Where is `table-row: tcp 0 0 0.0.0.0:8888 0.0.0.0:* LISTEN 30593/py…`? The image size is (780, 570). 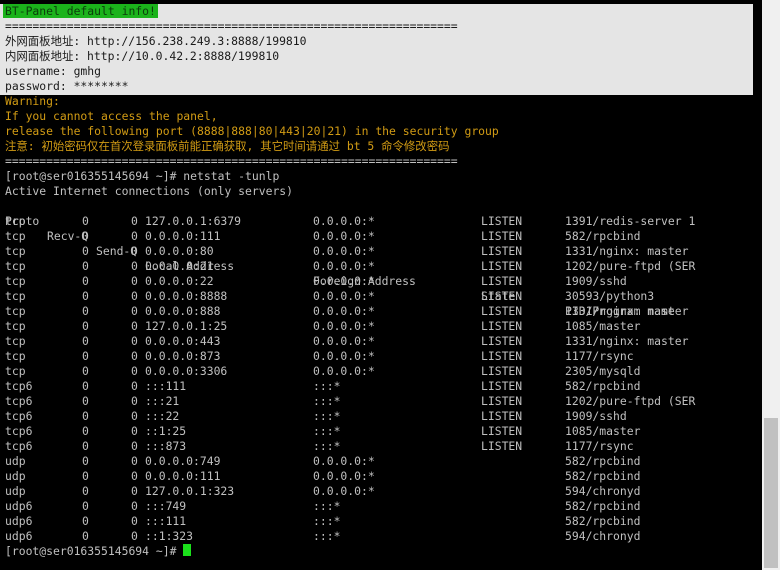
table-row: tcp 0 0 0.0.0.0:8888 0.0.0.0:* LISTEN 30593/py… is located at coordinates (381, 296).